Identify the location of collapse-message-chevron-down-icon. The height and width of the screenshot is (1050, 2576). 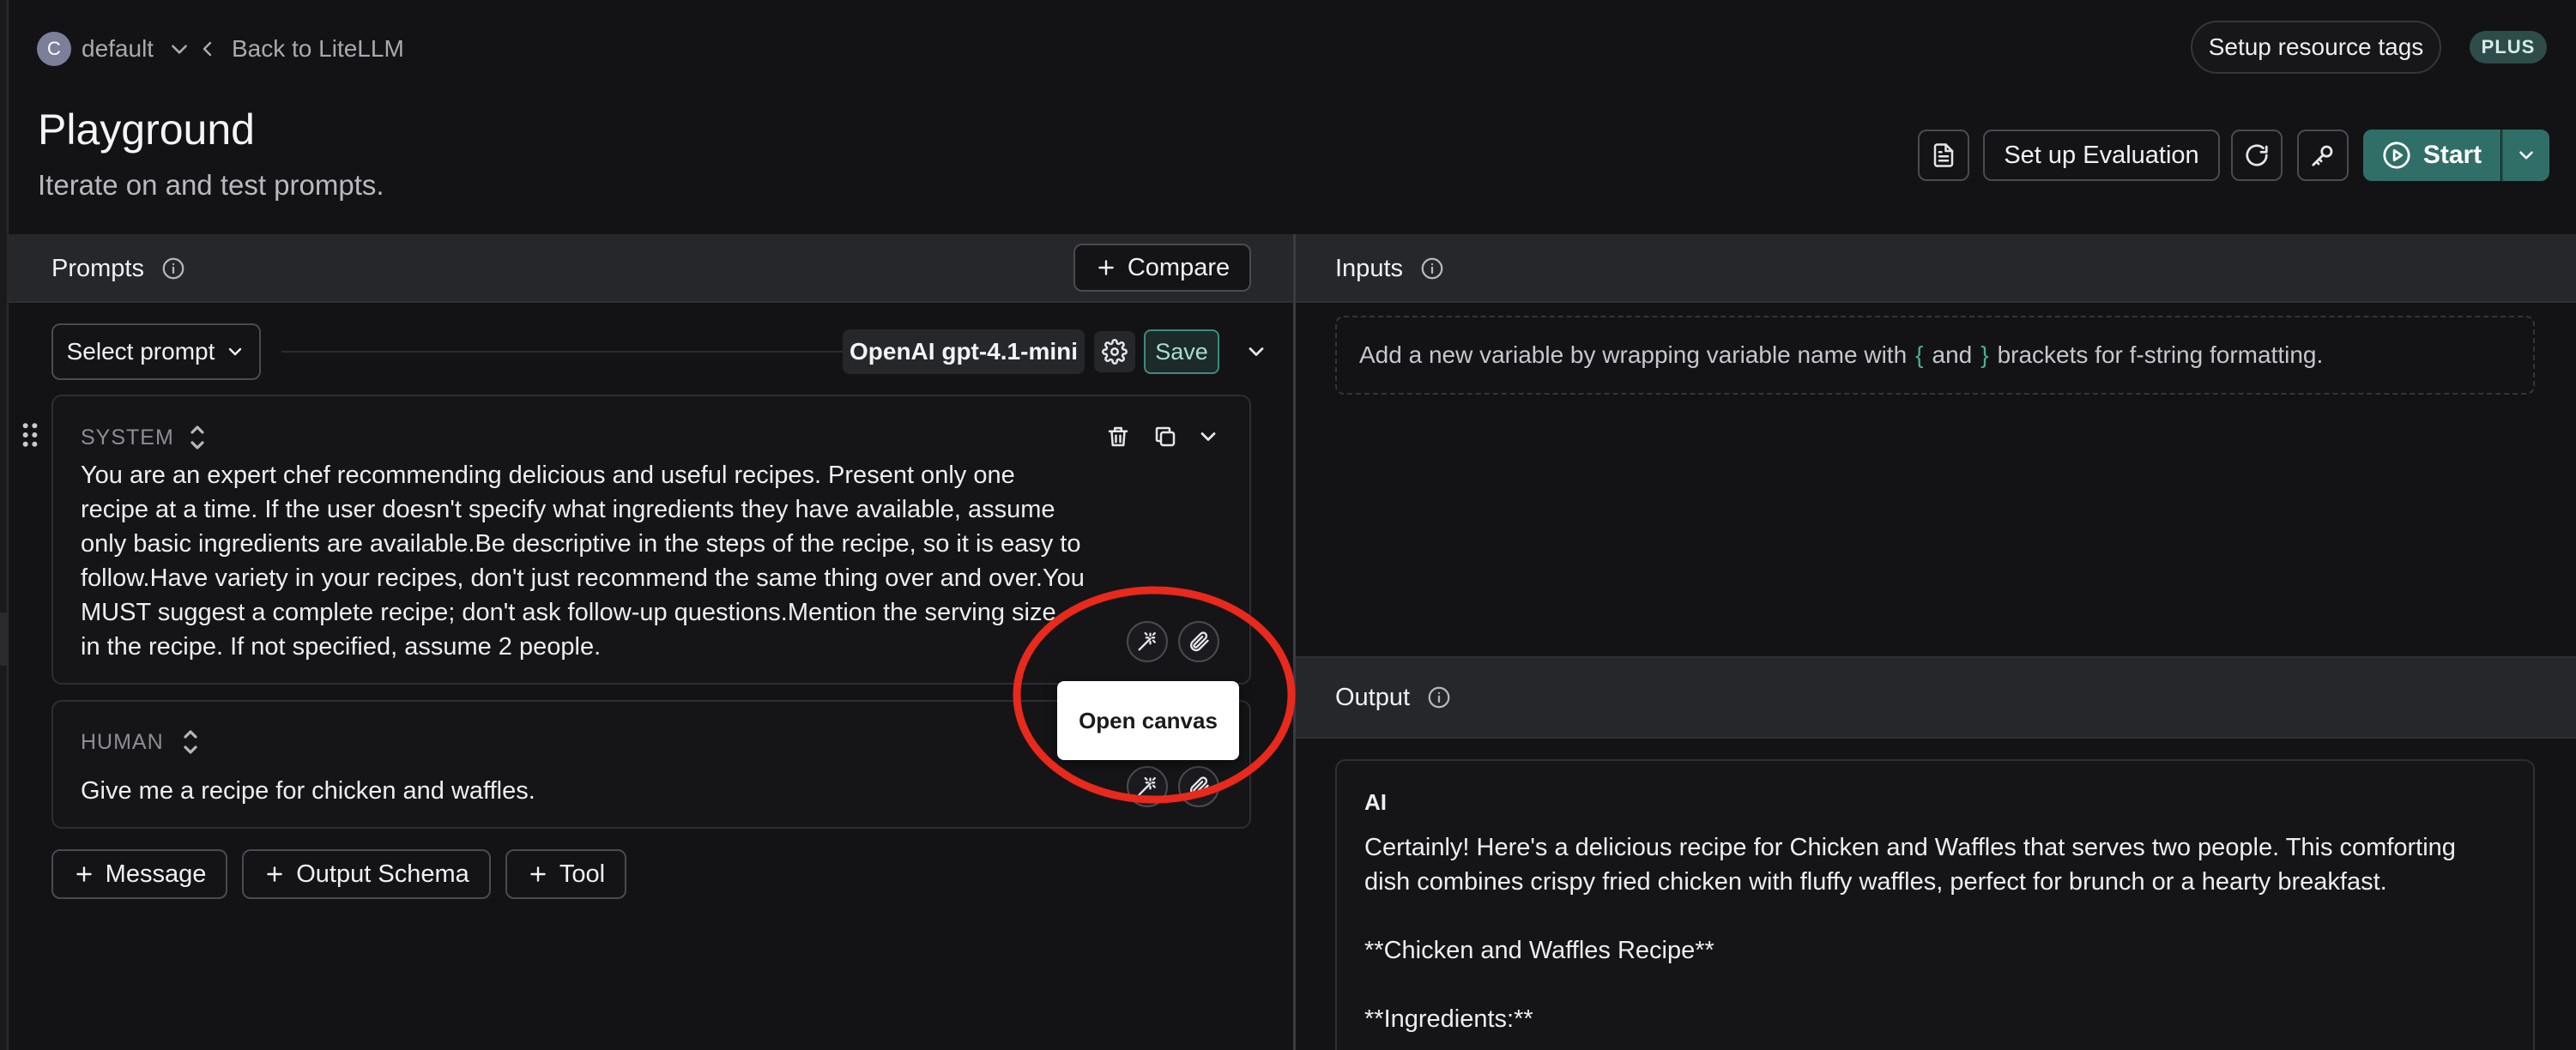
(1208, 437).